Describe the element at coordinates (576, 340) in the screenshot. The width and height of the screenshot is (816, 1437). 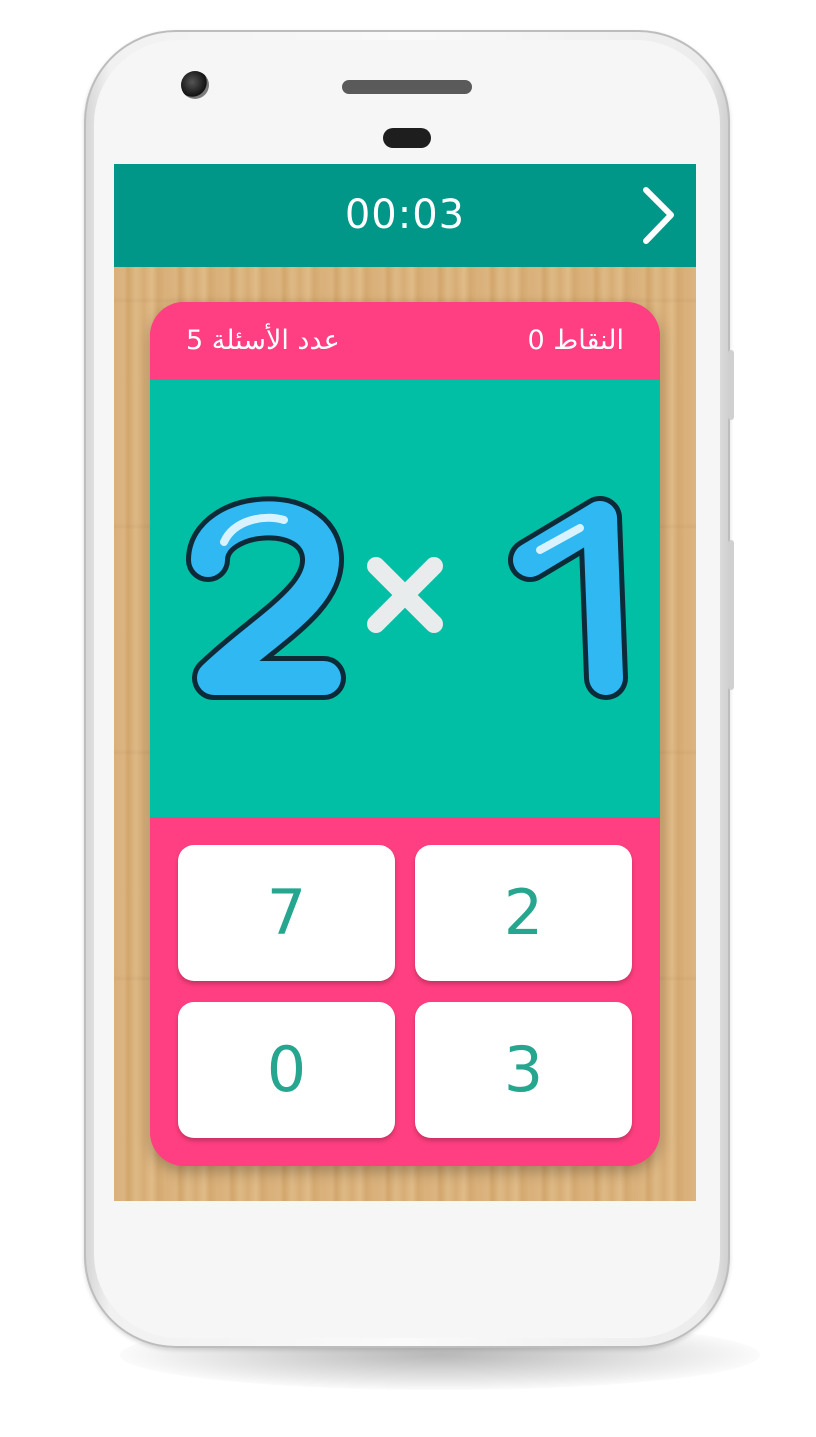
I see `score-label: النقاط 0` at that location.